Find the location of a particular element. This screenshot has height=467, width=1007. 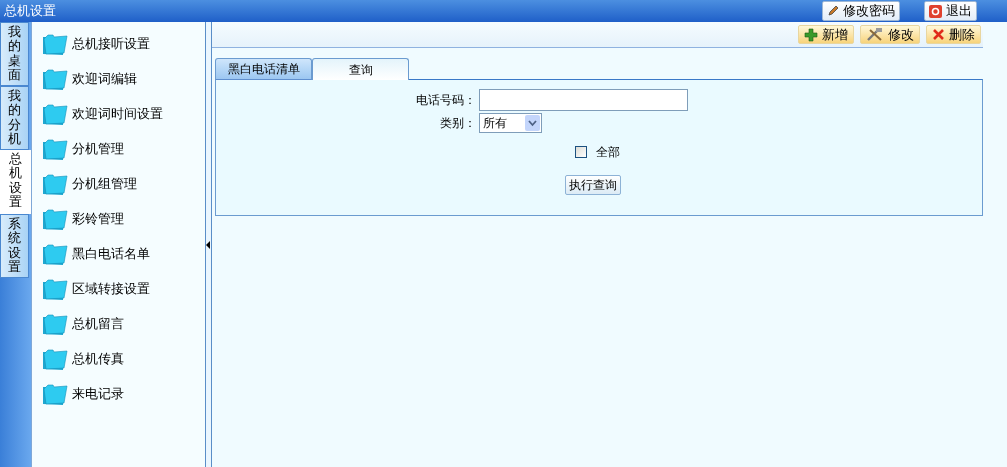

query-button: 执行查询 is located at coordinates (593, 185).